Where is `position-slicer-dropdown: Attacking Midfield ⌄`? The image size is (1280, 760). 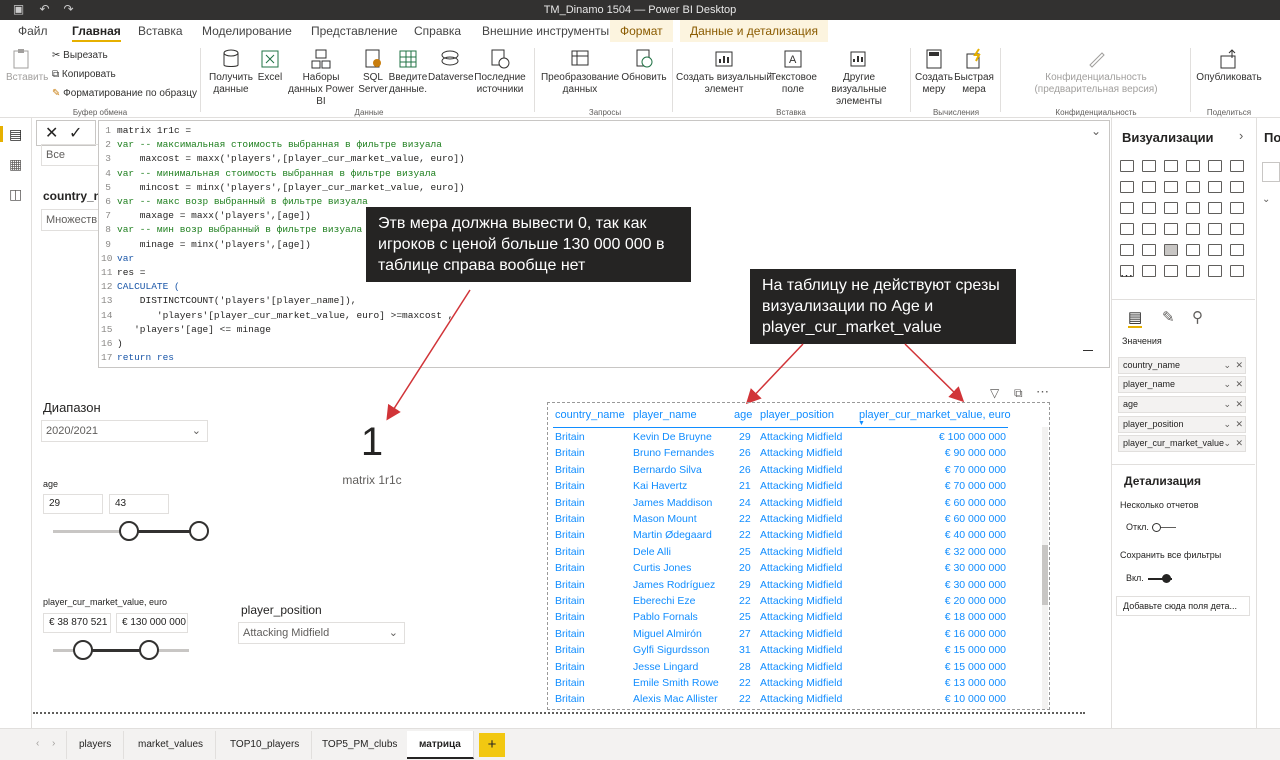 position-slicer-dropdown: Attacking Midfield ⌄ is located at coordinates (321, 633).